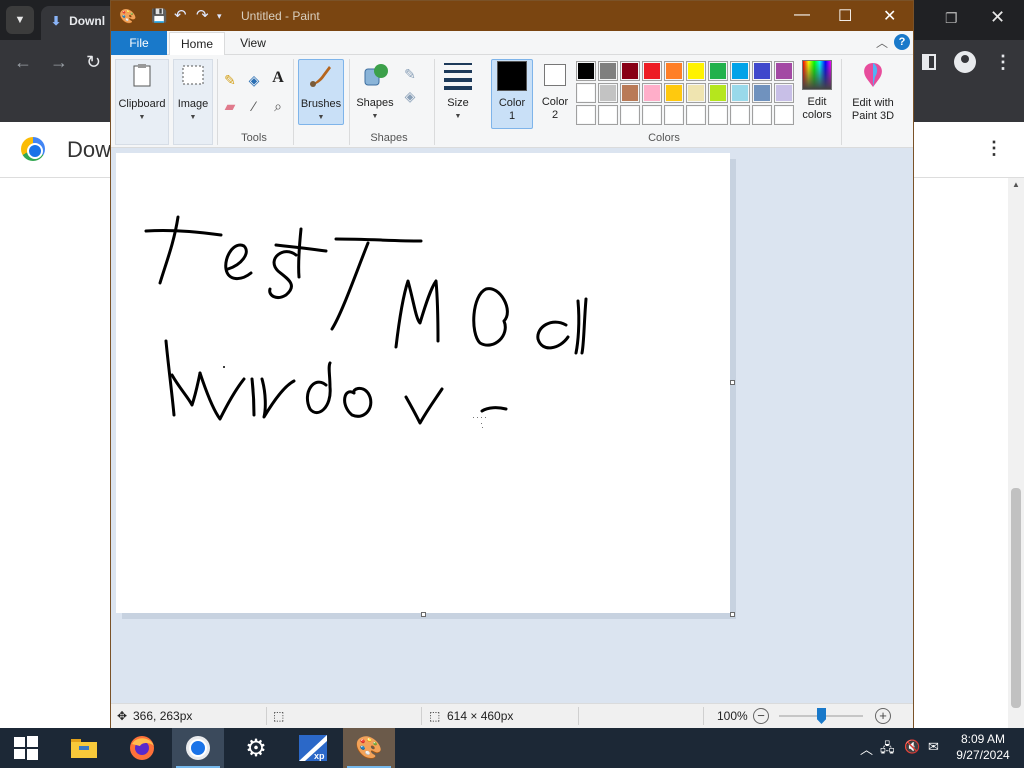 This screenshot has height=768, width=1024. What do you see at coordinates (410, 74) in the screenshot?
I see `outline-icon: ✎` at bounding box center [410, 74].